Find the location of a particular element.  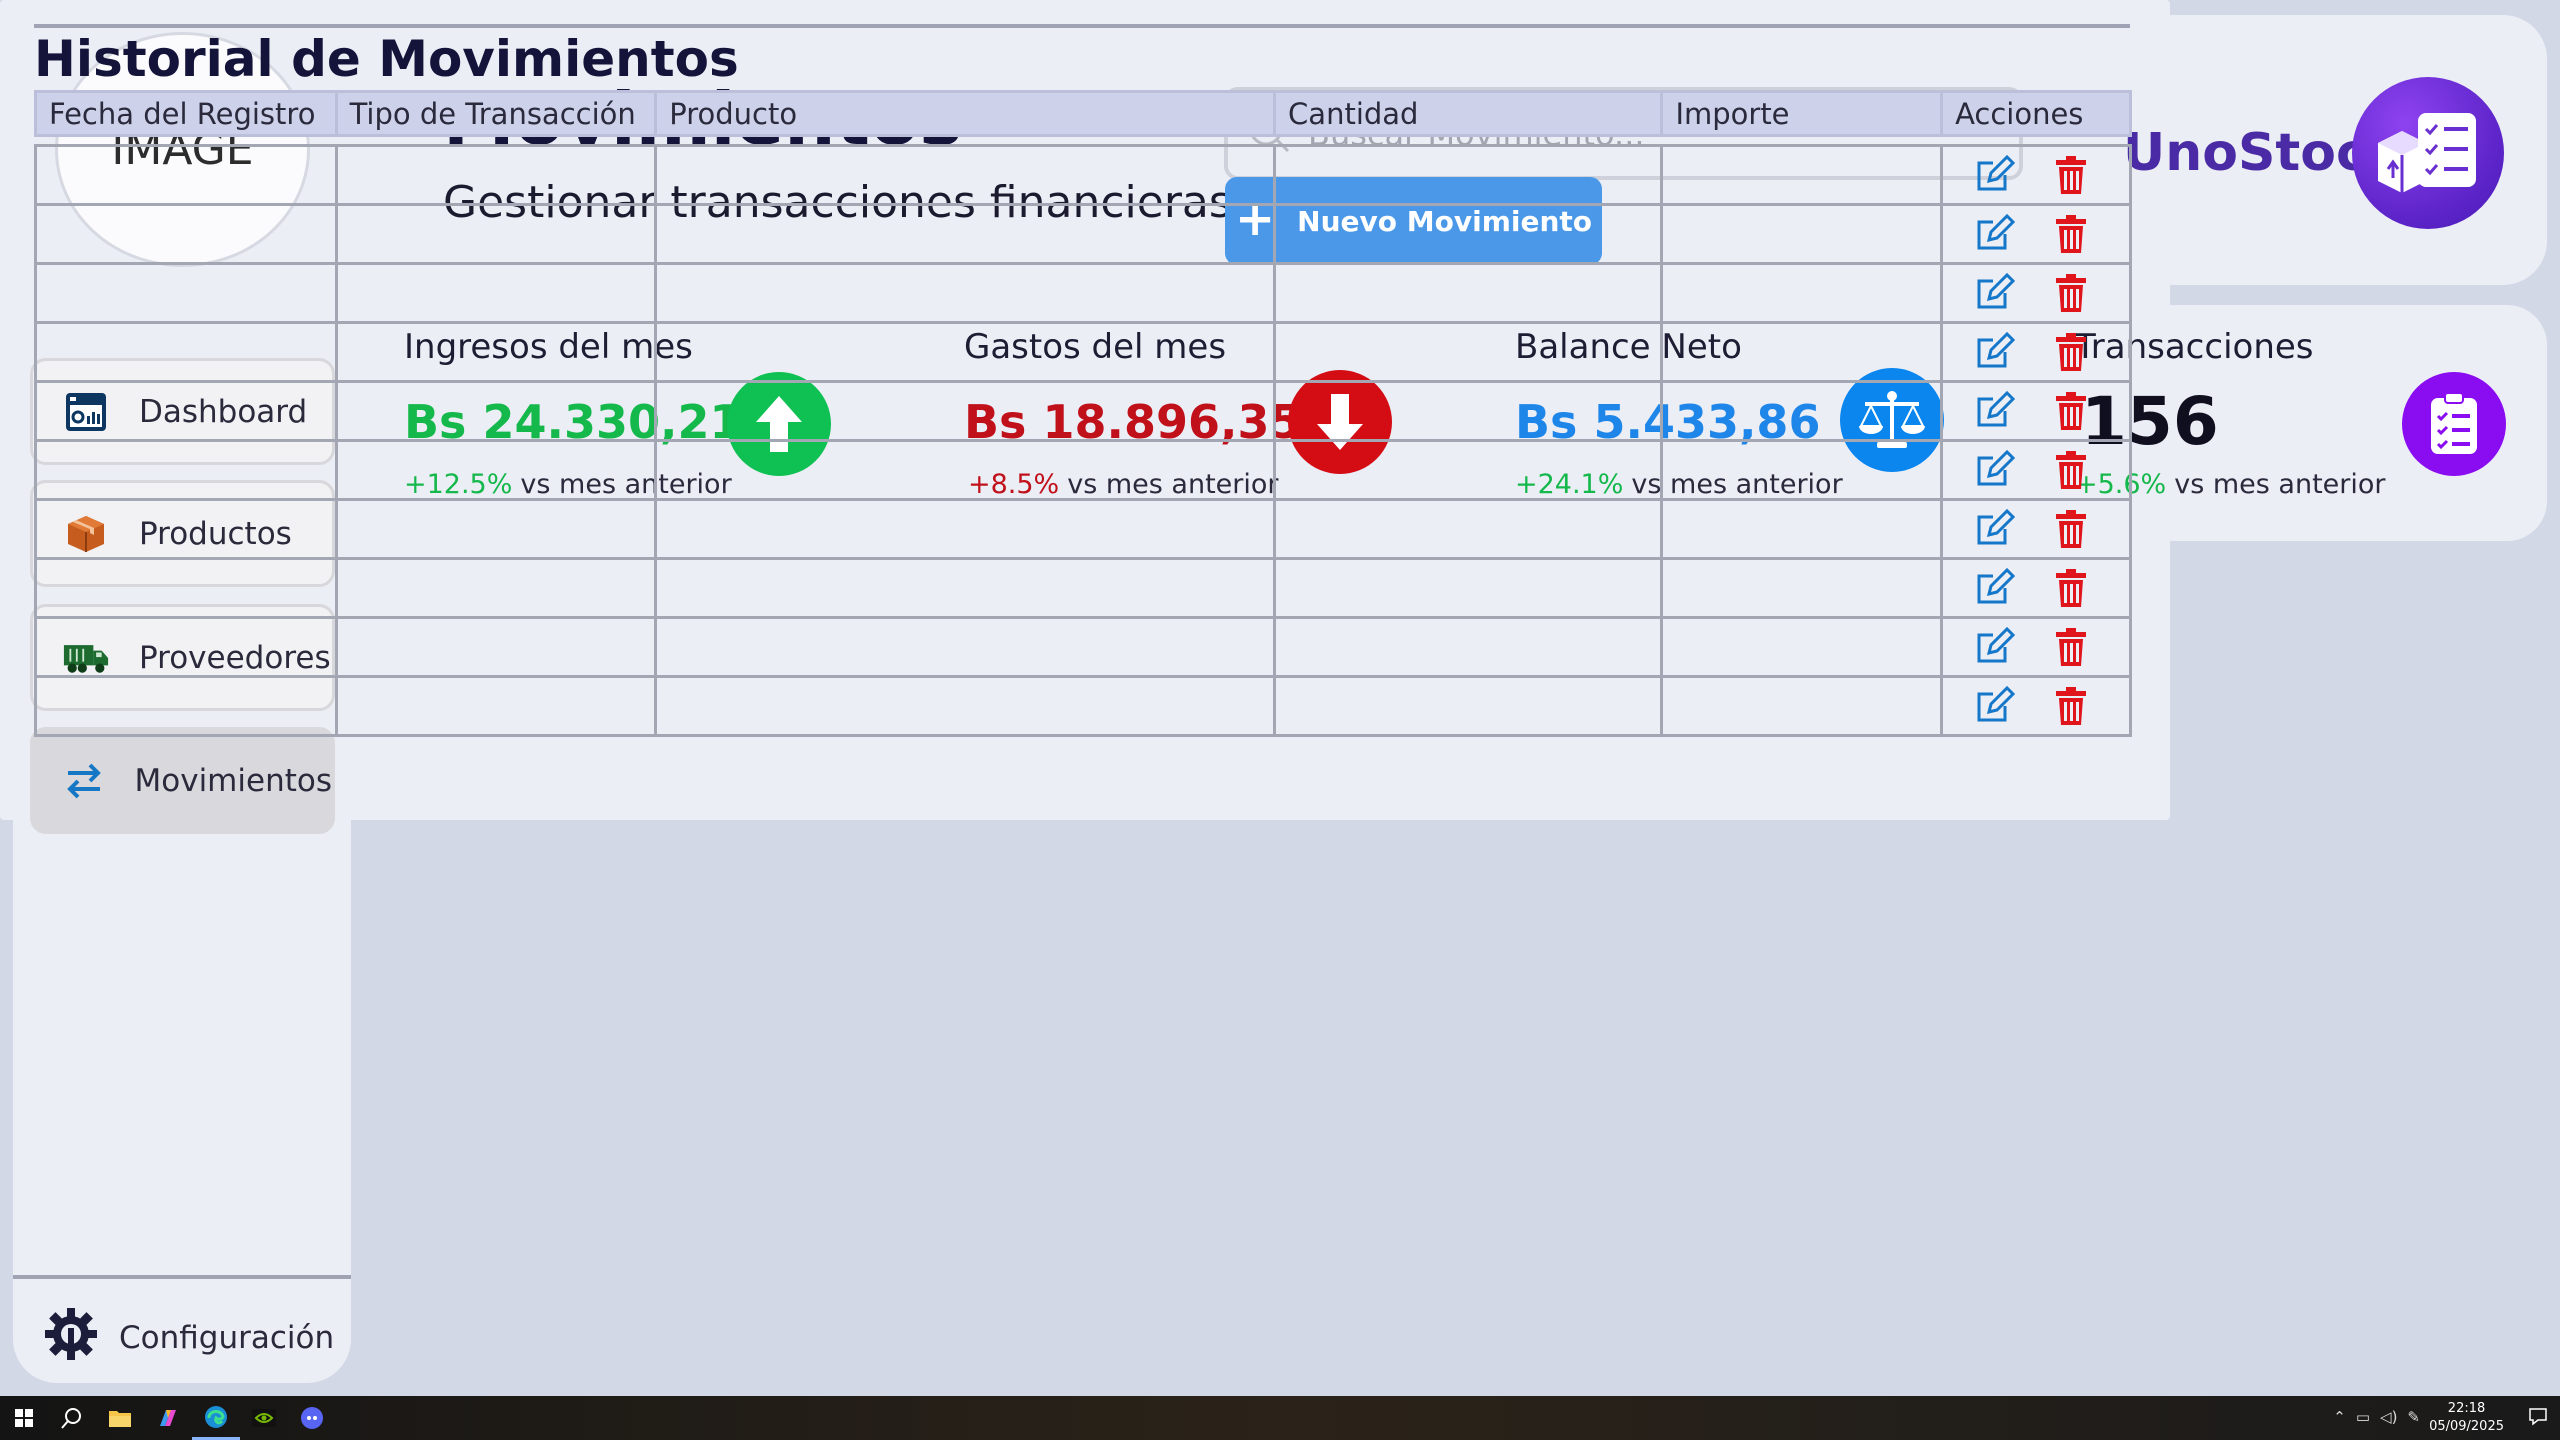

nvidia-icon is located at coordinates (264, 1418).